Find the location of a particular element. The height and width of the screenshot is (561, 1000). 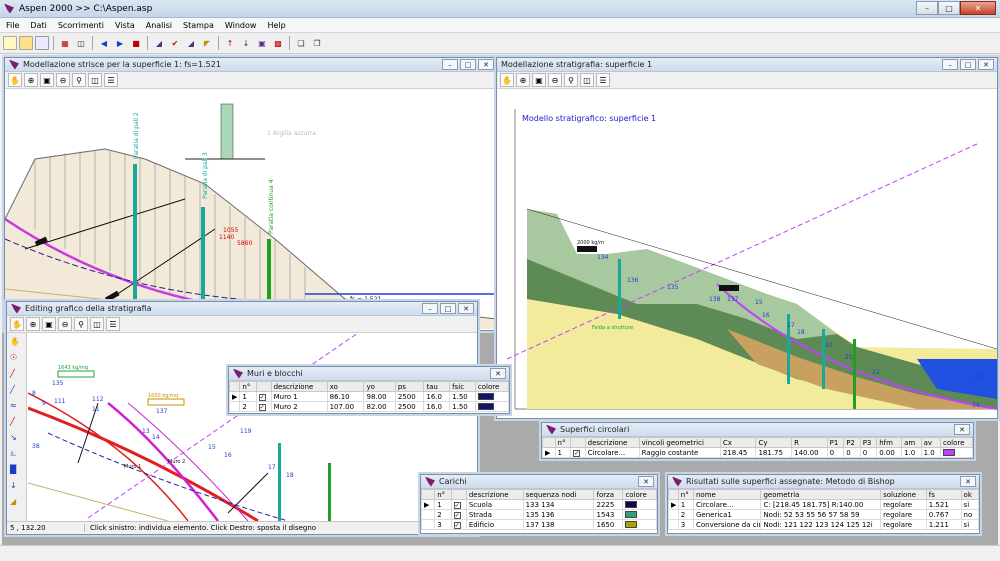

menu-scorrimenti: Scorrimenti is located at coordinates (81, 25).